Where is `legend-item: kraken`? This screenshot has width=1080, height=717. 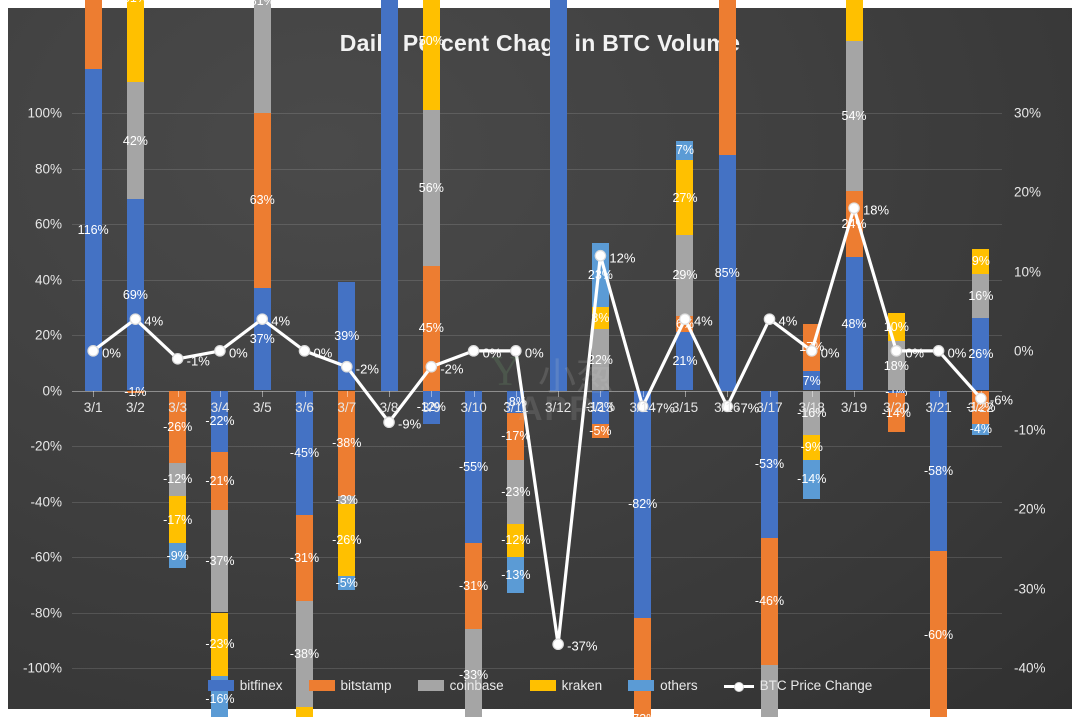 legend-item: kraken is located at coordinates (565, 685).